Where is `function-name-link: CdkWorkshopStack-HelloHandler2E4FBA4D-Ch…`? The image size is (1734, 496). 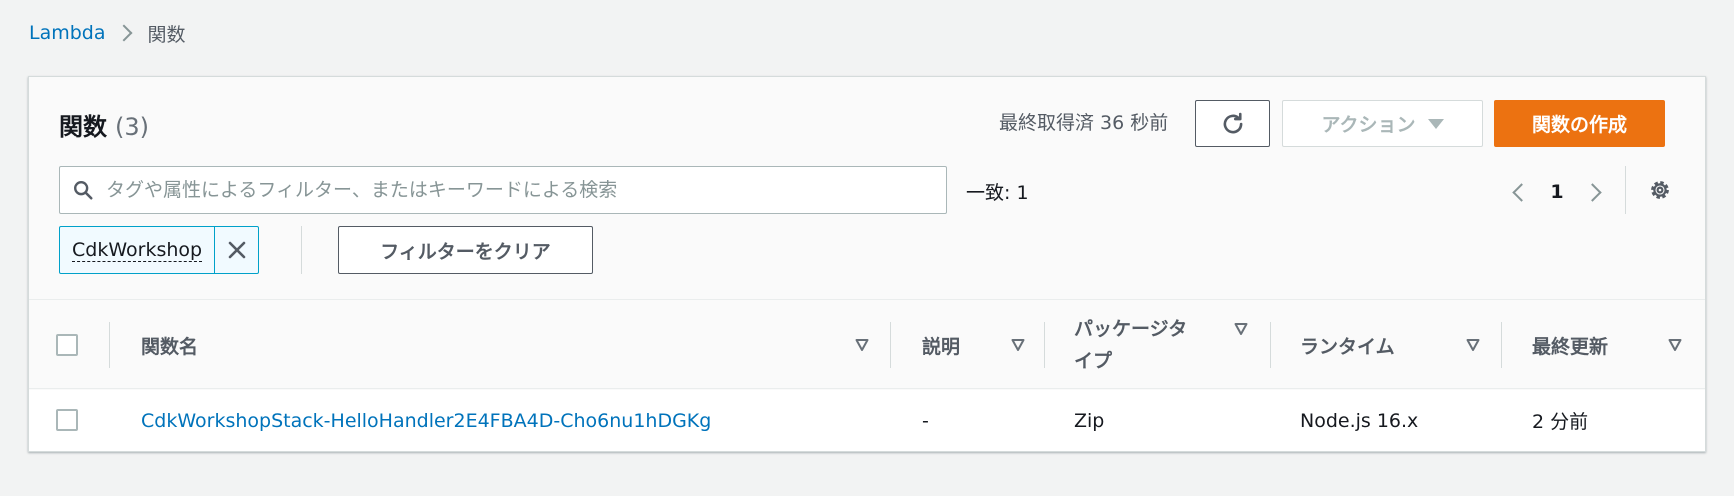 function-name-link: CdkWorkshopStack-HelloHandler2E4FBA4D-Ch… is located at coordinates (426, 420).